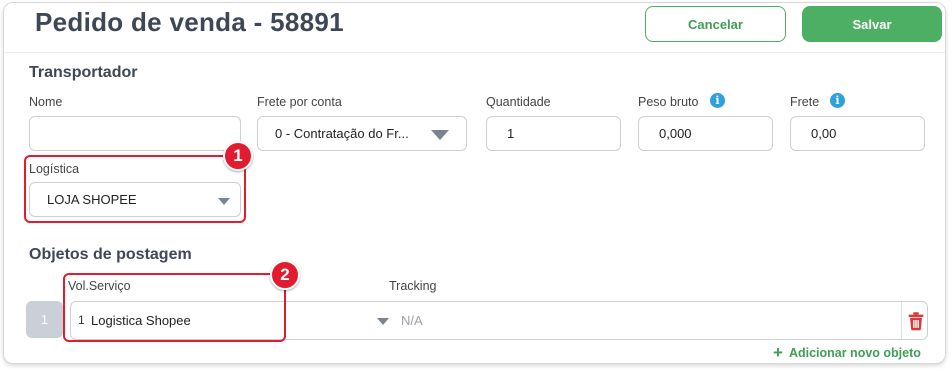 This screenshot has width=952, height=371. Describe the element at coordinates (715, 24) in the screenshot. I see `cancel-button: Cancelar` at that location.